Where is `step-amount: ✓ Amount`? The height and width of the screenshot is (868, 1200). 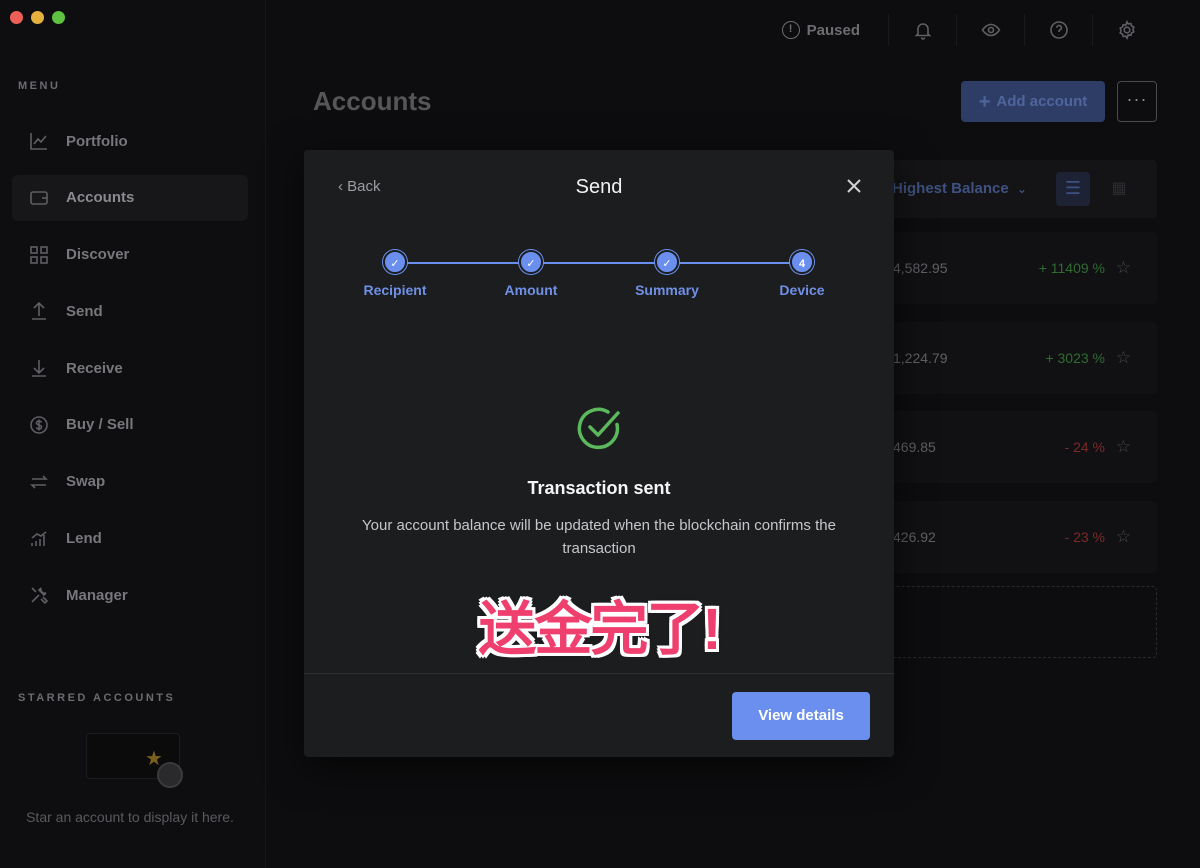
step-amount: ✓ Amount is located at coordinates (531, 274).